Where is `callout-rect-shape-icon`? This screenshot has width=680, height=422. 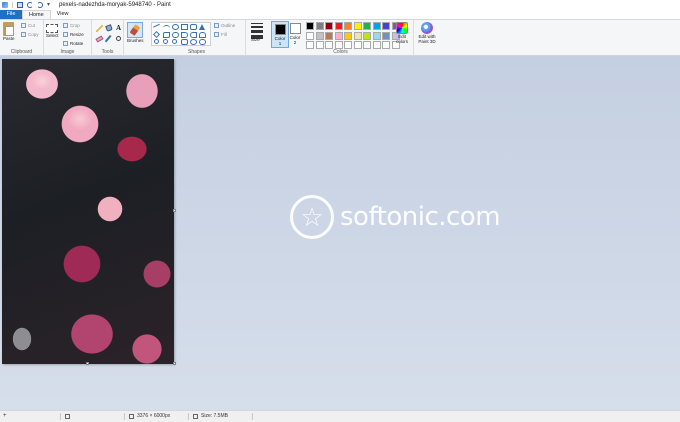
callout-rect-shape-icon is located at coordinates (184, 42).